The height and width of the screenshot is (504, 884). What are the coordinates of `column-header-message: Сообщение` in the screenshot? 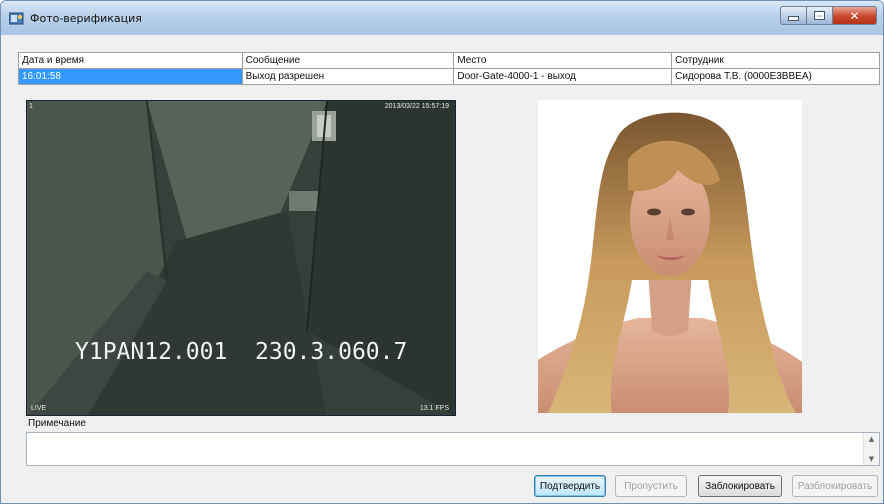 It's located at (348, 60).